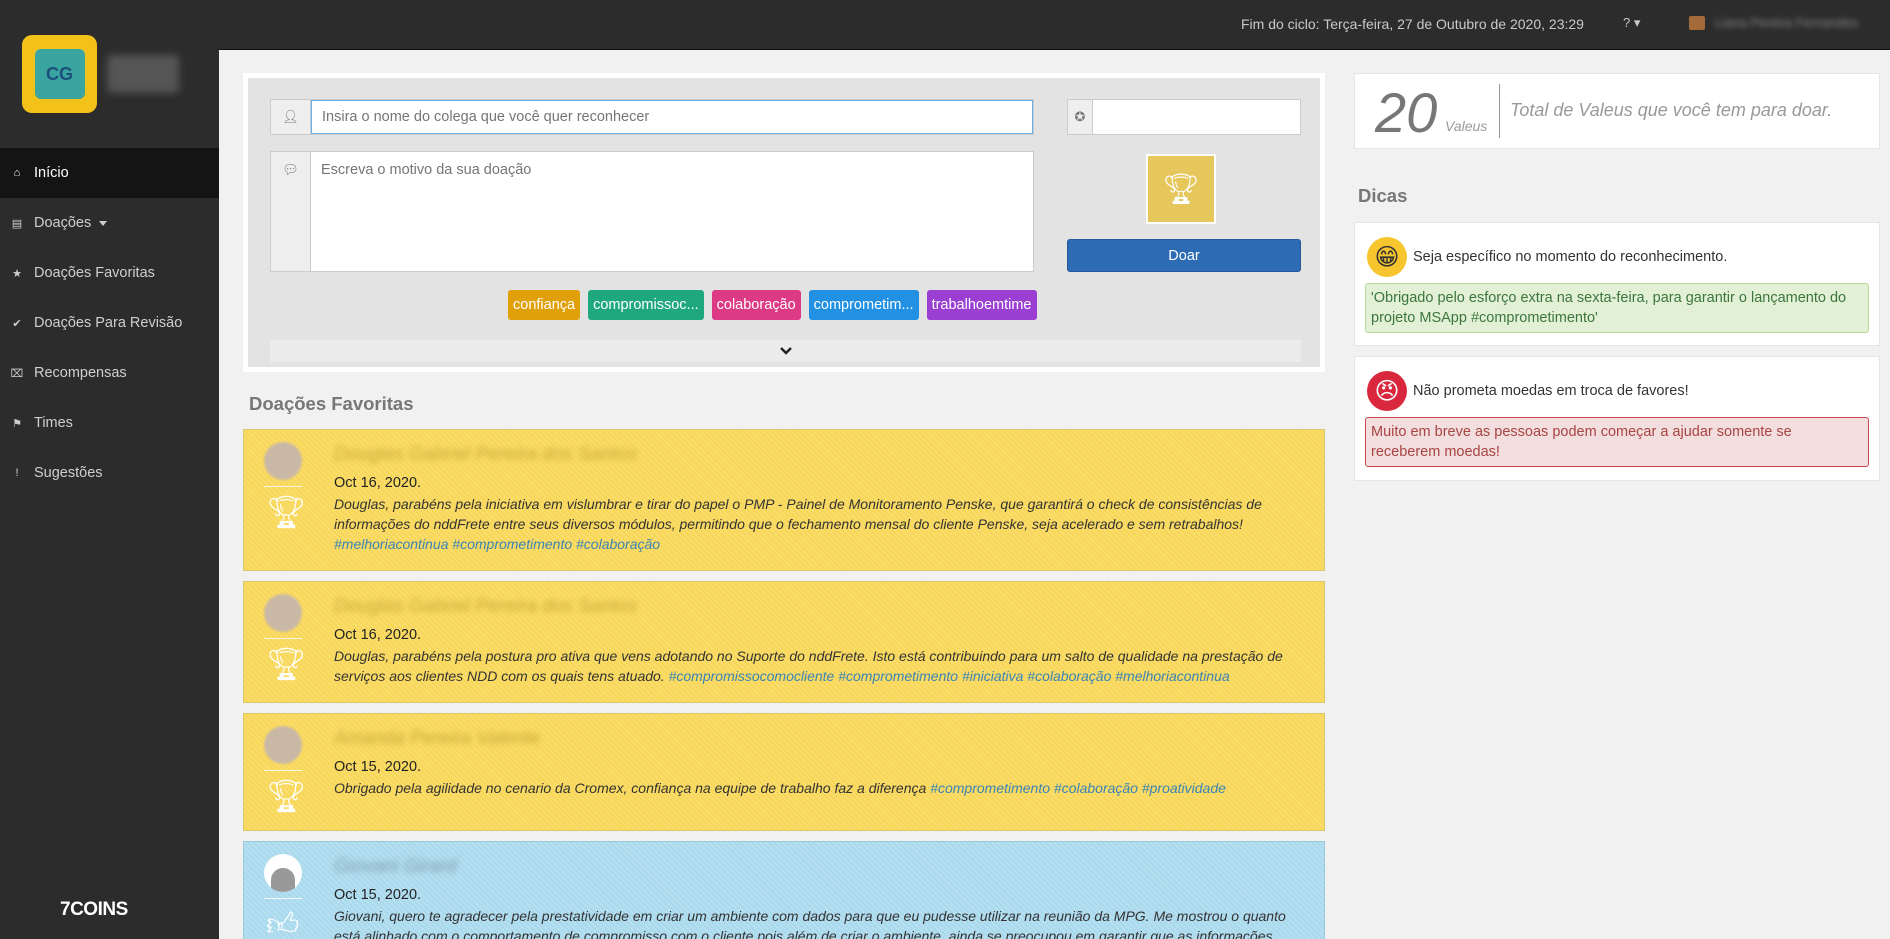  I want to click on expand-toggle, so click(785, 351).